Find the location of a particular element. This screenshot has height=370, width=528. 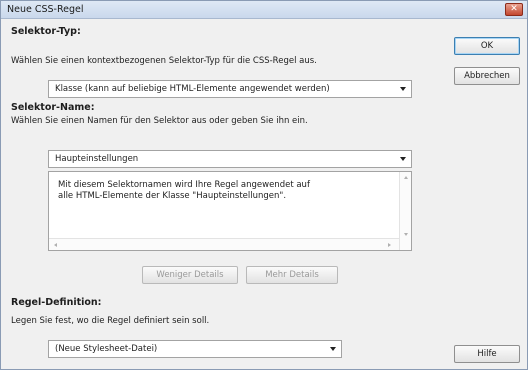

rule-definition-heading: Regel-Definition: is located at coordinates (56, 302).